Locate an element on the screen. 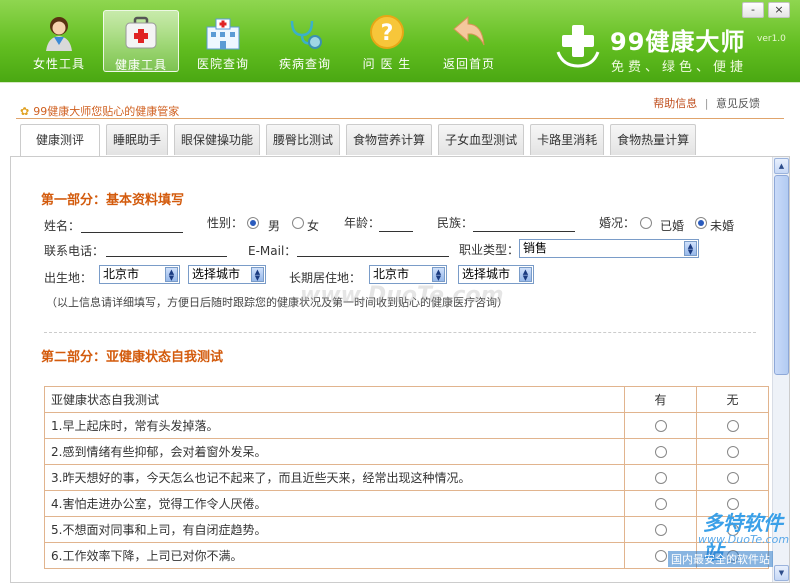  question-icon: ? is located at coordinates (387, 32).